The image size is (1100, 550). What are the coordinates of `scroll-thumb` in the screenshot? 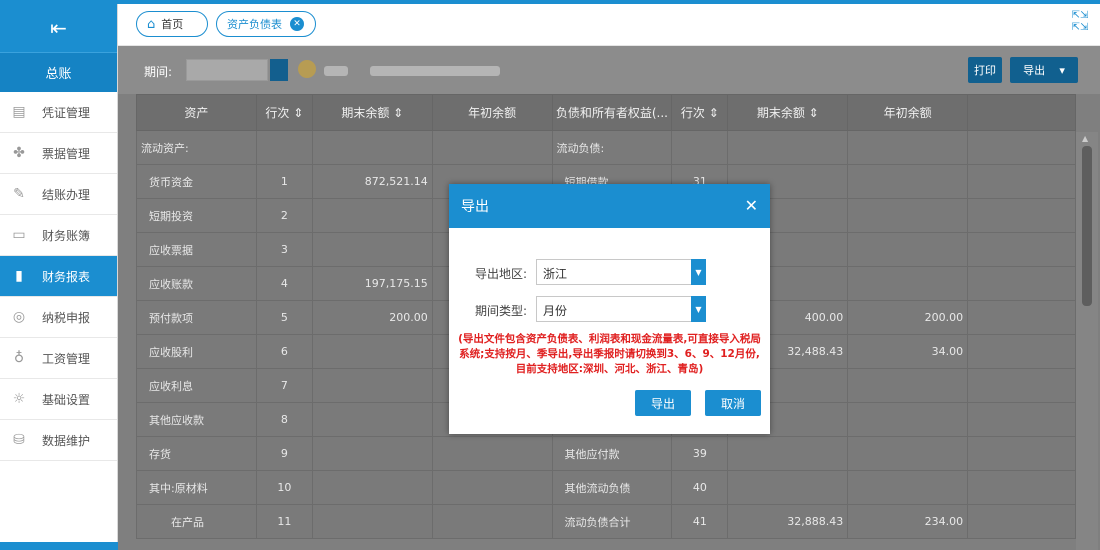 It's located at (1087, 226).